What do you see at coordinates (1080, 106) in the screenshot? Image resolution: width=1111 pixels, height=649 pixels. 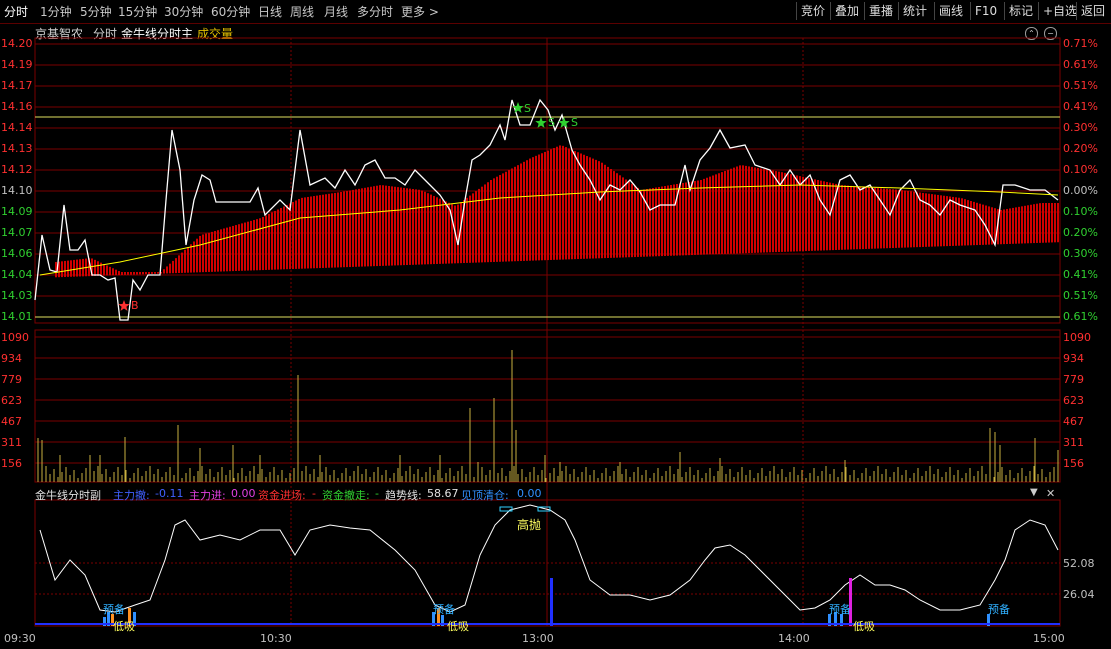 I see `pct-label: 0.41%` at bounding box center [1080, 106].